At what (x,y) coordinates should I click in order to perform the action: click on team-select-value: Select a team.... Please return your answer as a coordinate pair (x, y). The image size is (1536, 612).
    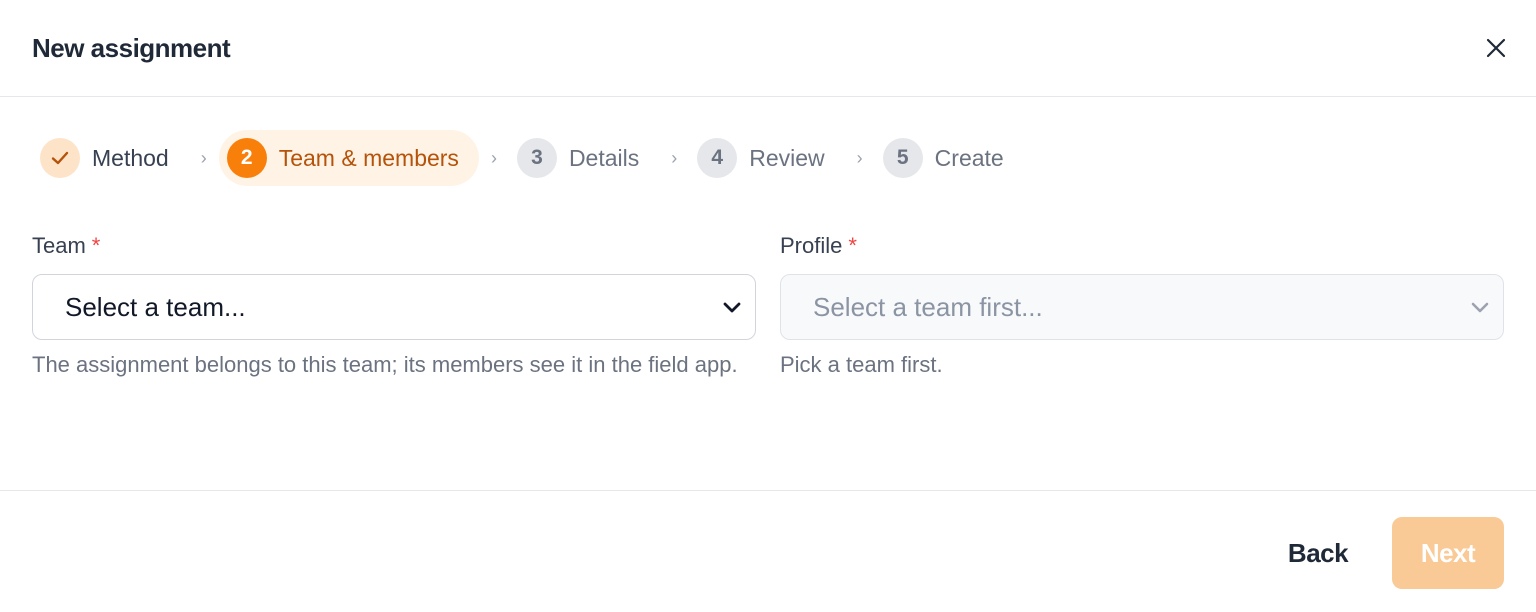
    Looking at the image, I should click on (155, 306).